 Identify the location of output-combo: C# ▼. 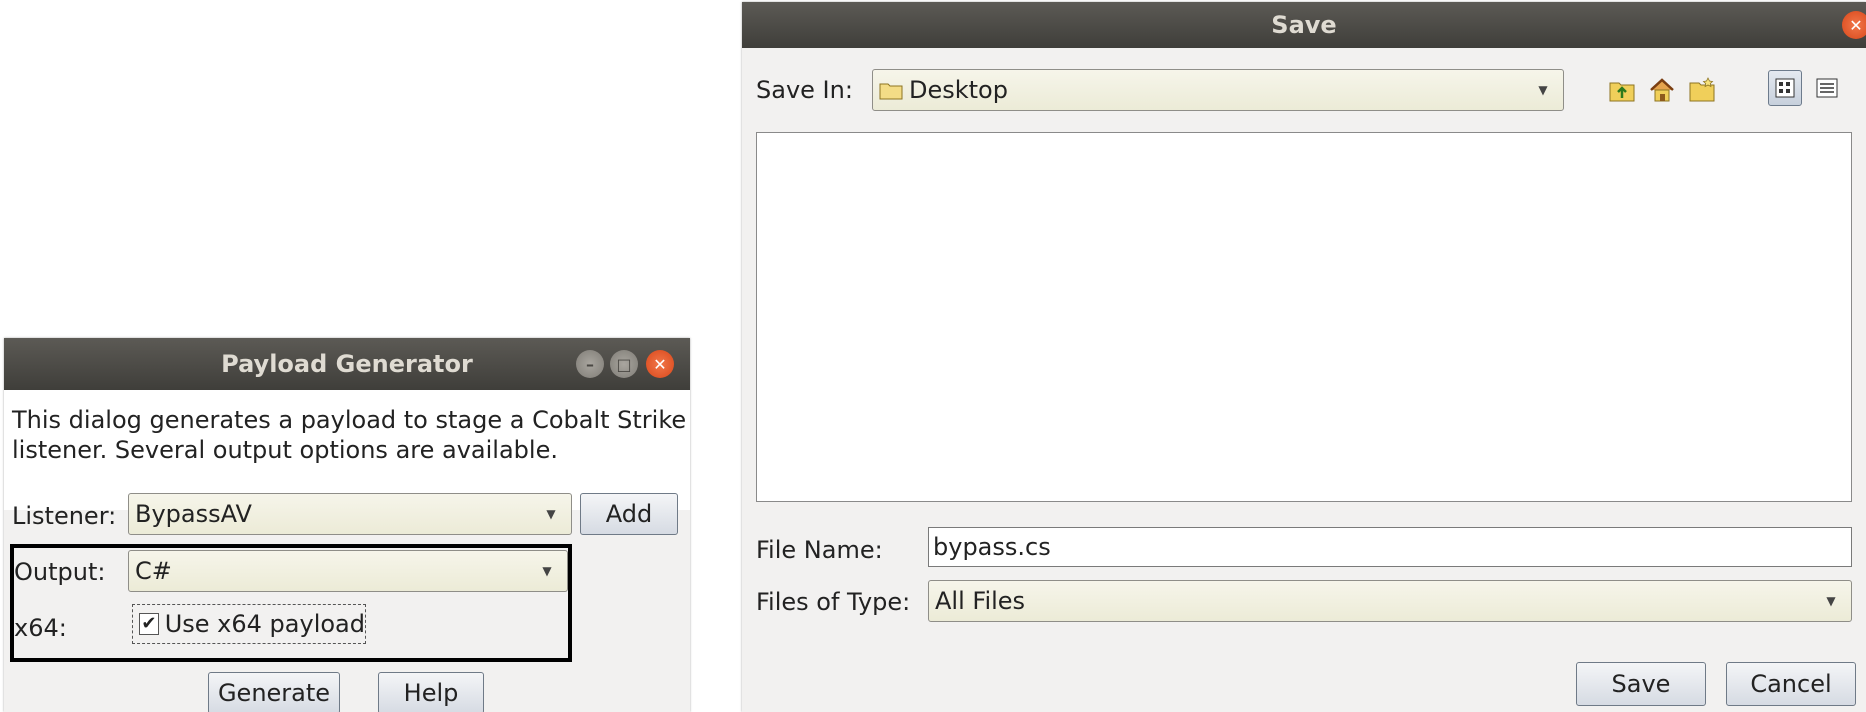
(348, 571).